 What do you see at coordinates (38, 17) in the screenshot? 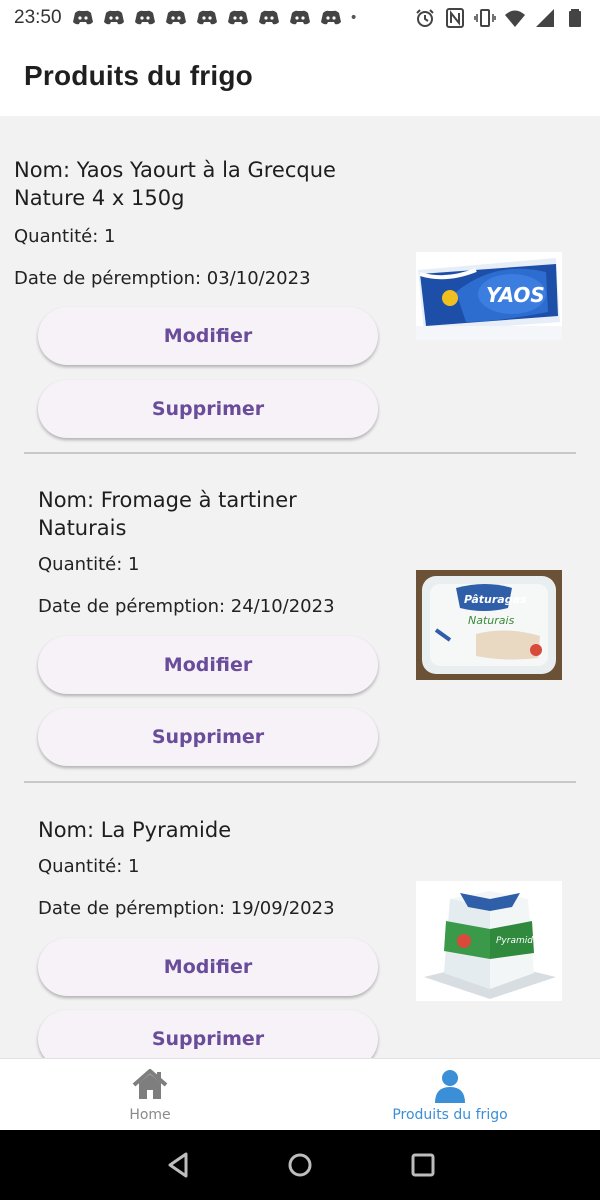
I see `status-time: 23:50` at bounding box center [38, 17].